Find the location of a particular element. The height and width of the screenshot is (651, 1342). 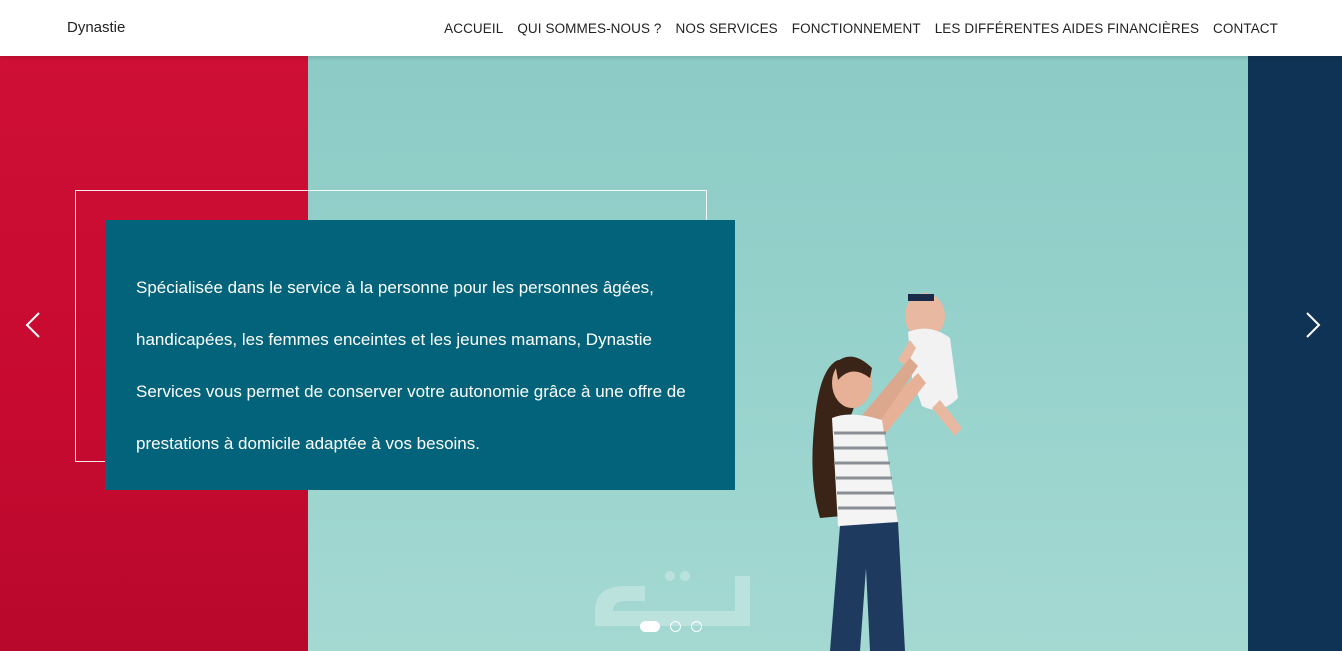

nav-link-qui-sommes-nous: QUI SOMMES-NOUS ? is located at coordinates (589, 28).